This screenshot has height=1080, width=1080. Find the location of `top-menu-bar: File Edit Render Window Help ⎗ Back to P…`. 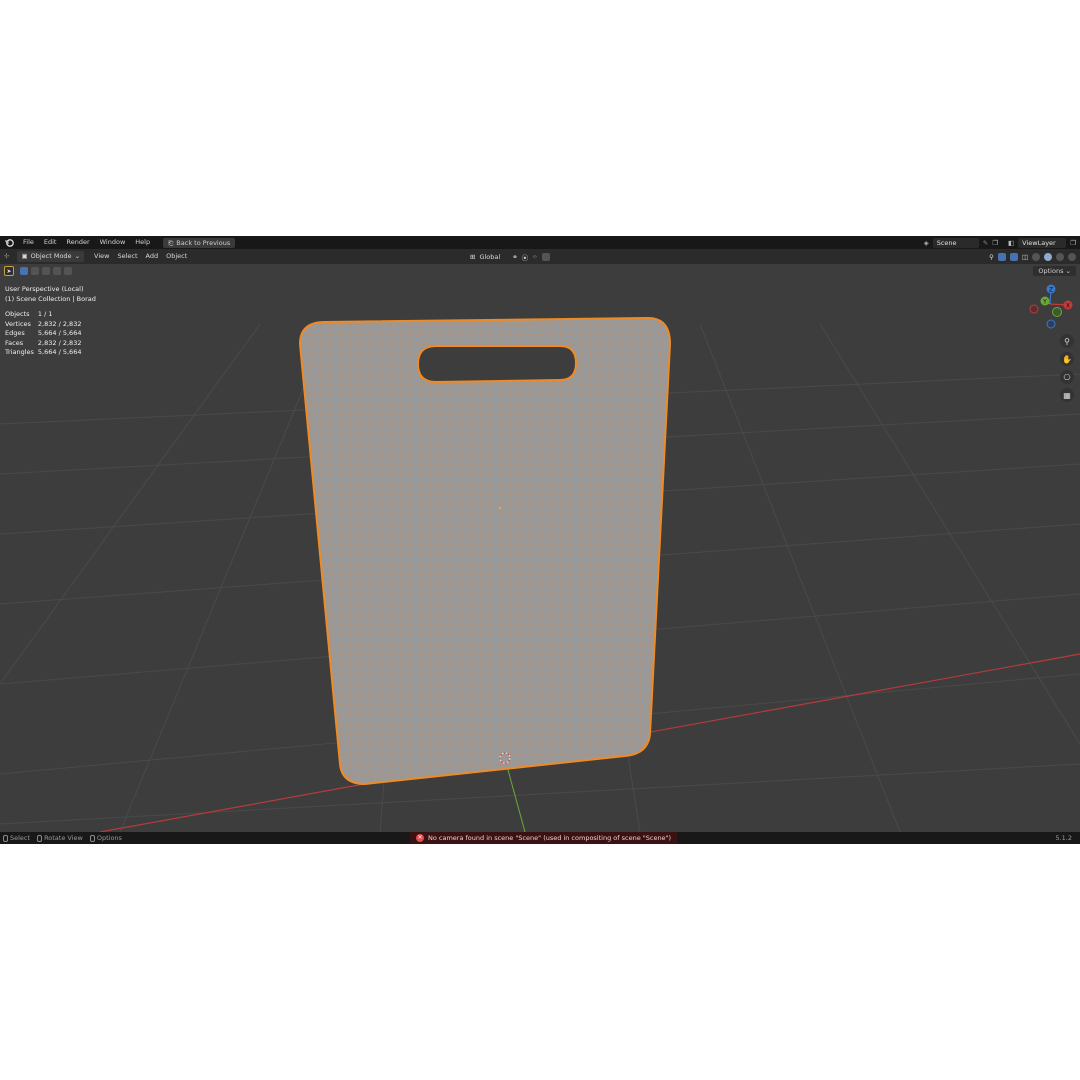

top-menu-bar: File Edit Render Window Help ⎗ Back to P… is located at coordinates (540, 242).